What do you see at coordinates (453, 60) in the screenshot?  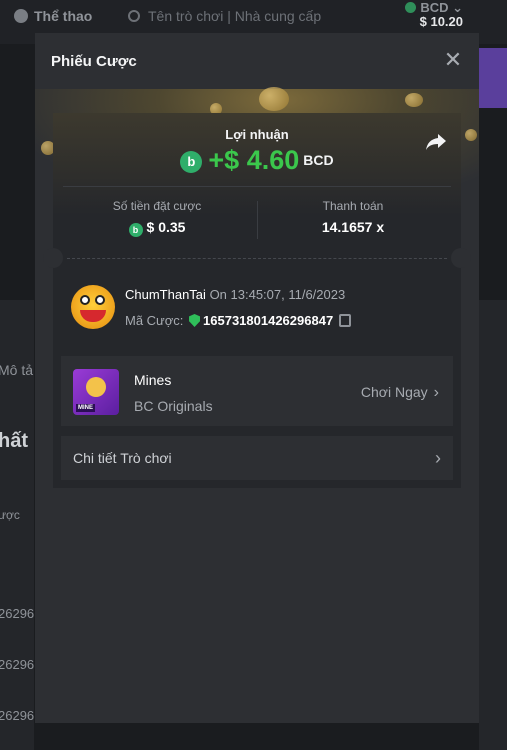 I see `close-icon: ✕` at bounding box center [453, 60].